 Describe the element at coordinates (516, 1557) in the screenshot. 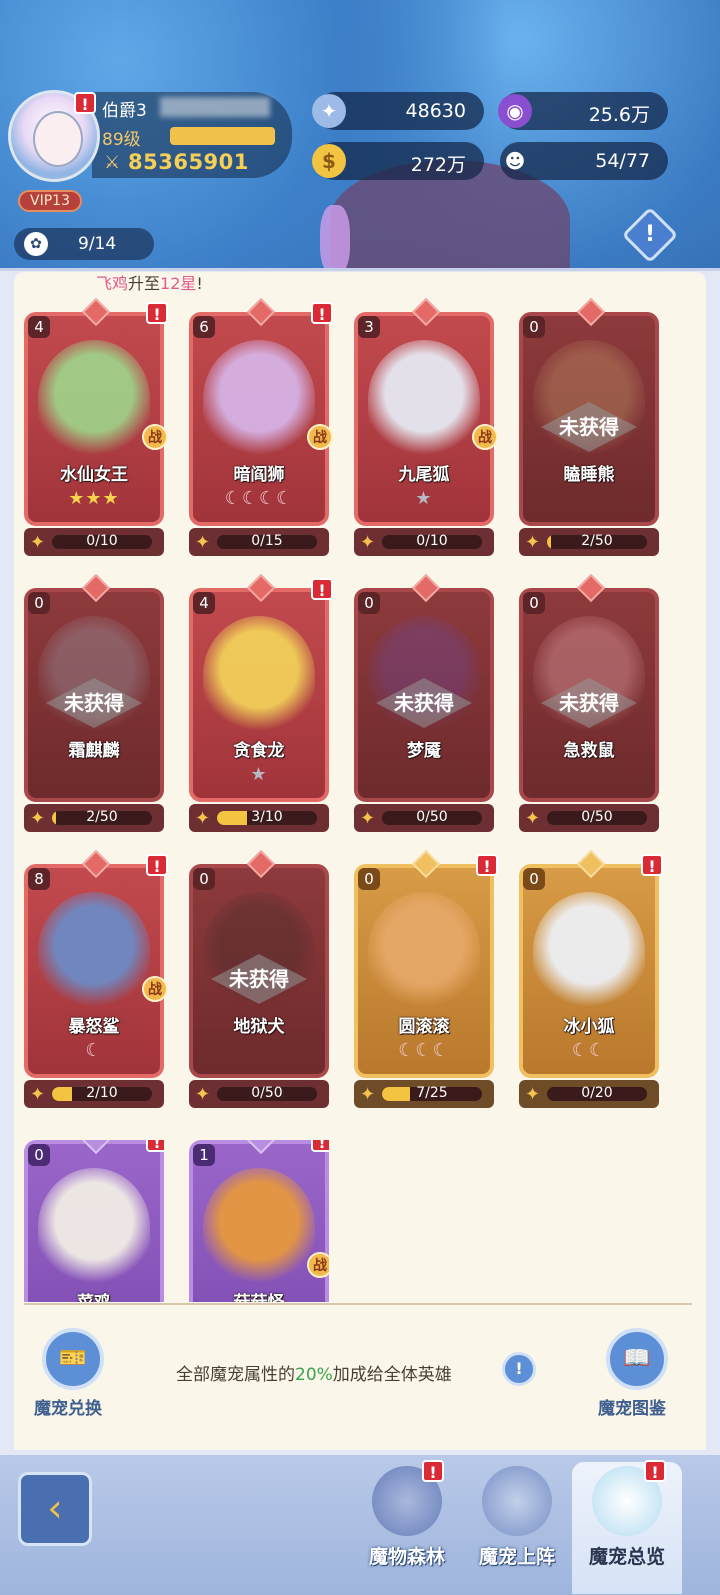

I see `tab-deploy-label: 魔宠上阵` at that location.